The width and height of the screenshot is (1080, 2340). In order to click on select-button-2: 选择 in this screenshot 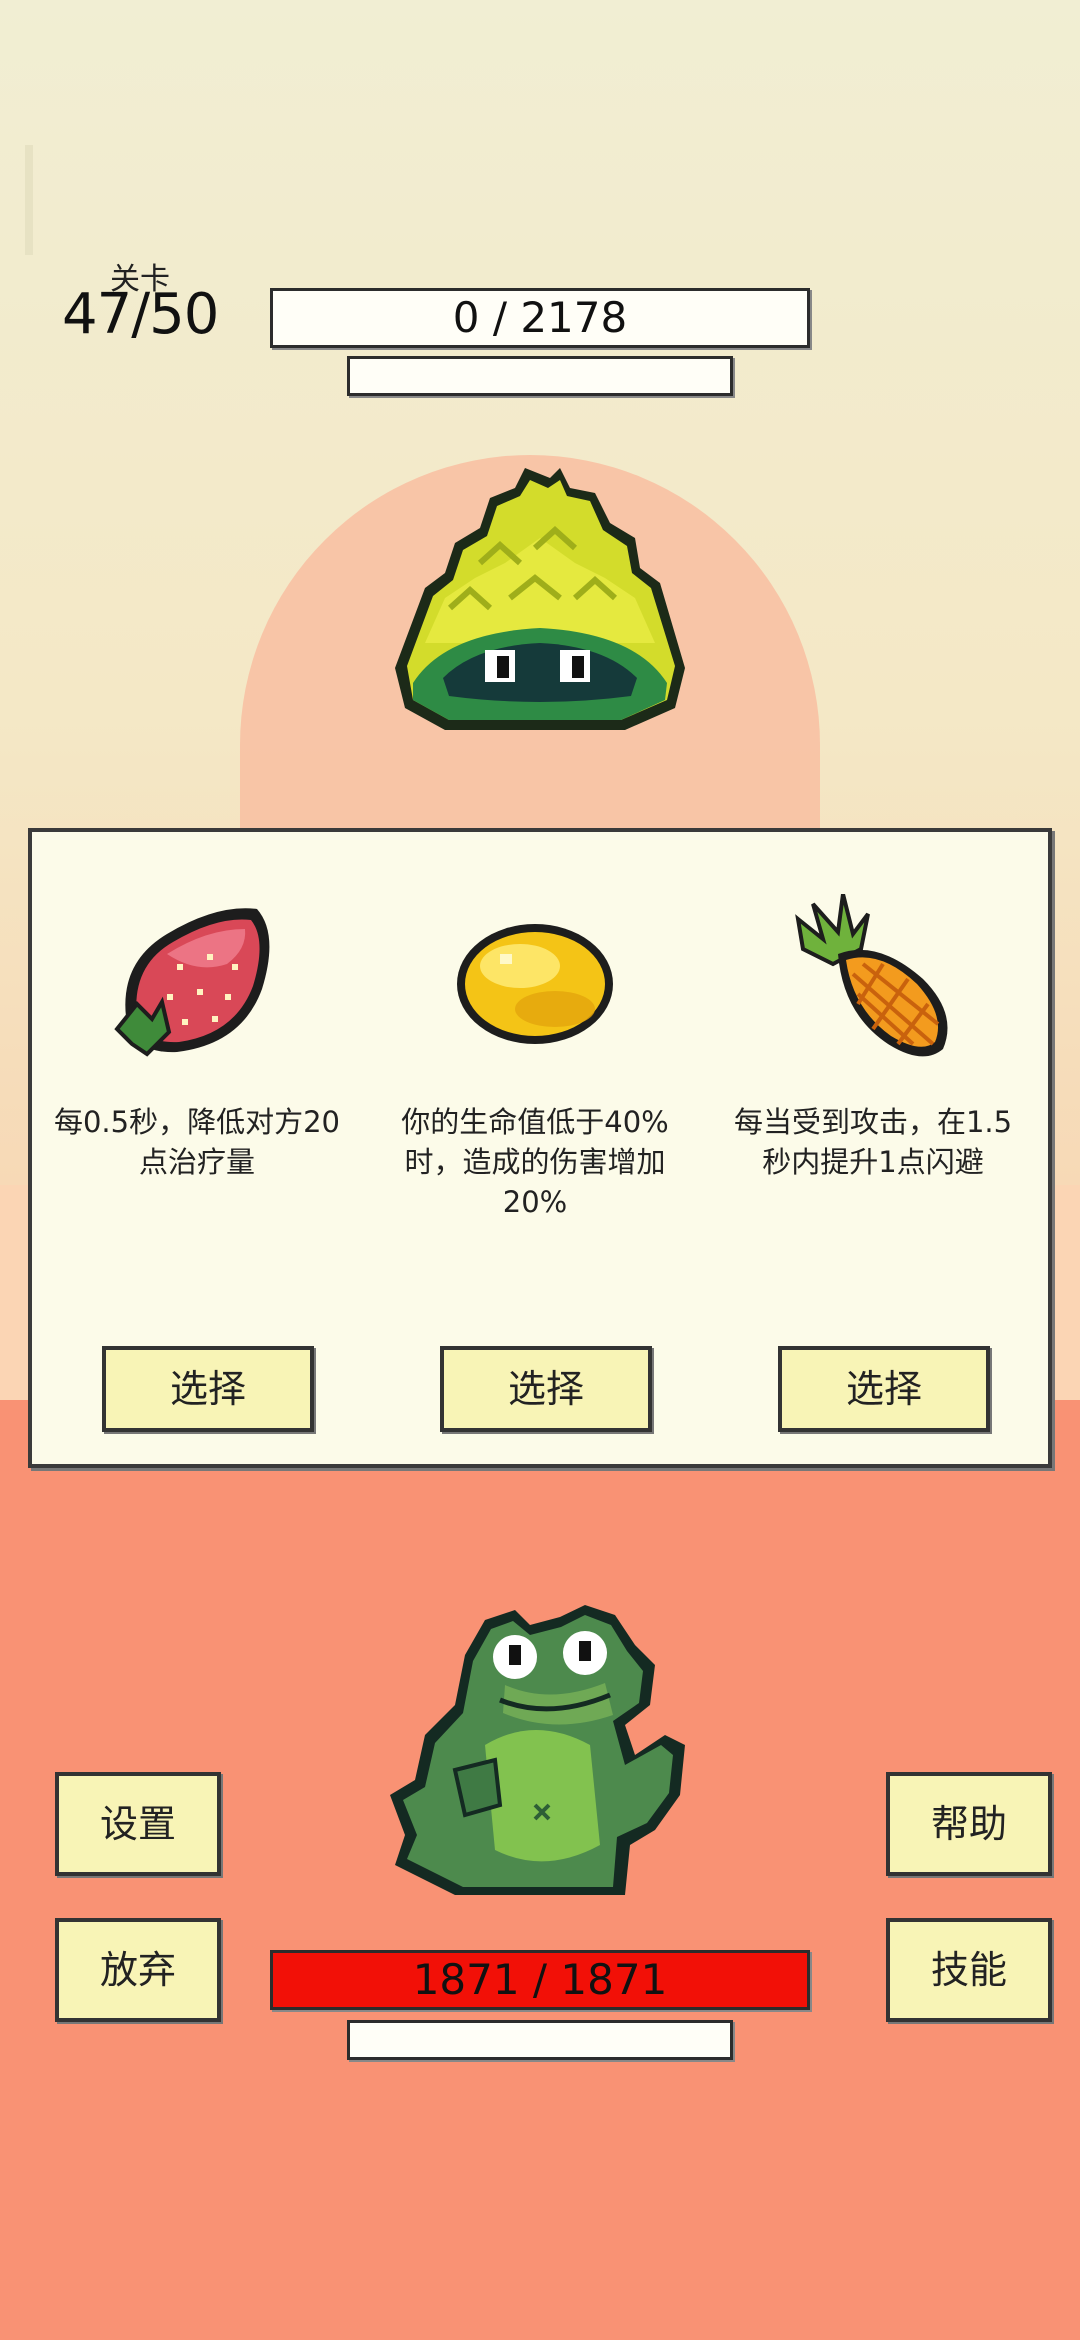, I will do `click(546, 1389)`.